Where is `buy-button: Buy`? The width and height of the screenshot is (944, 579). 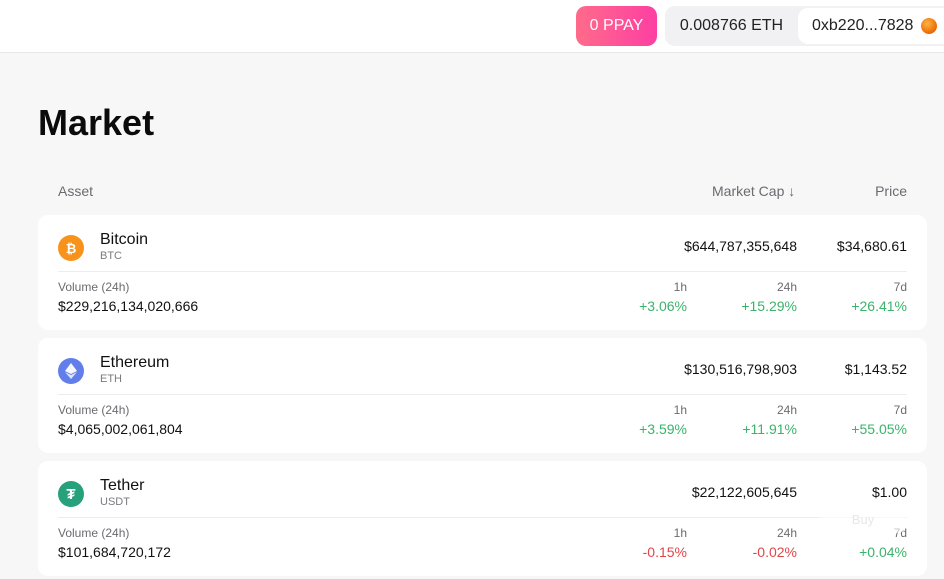
buy-button: Buy is located at coordinates (863, 519).